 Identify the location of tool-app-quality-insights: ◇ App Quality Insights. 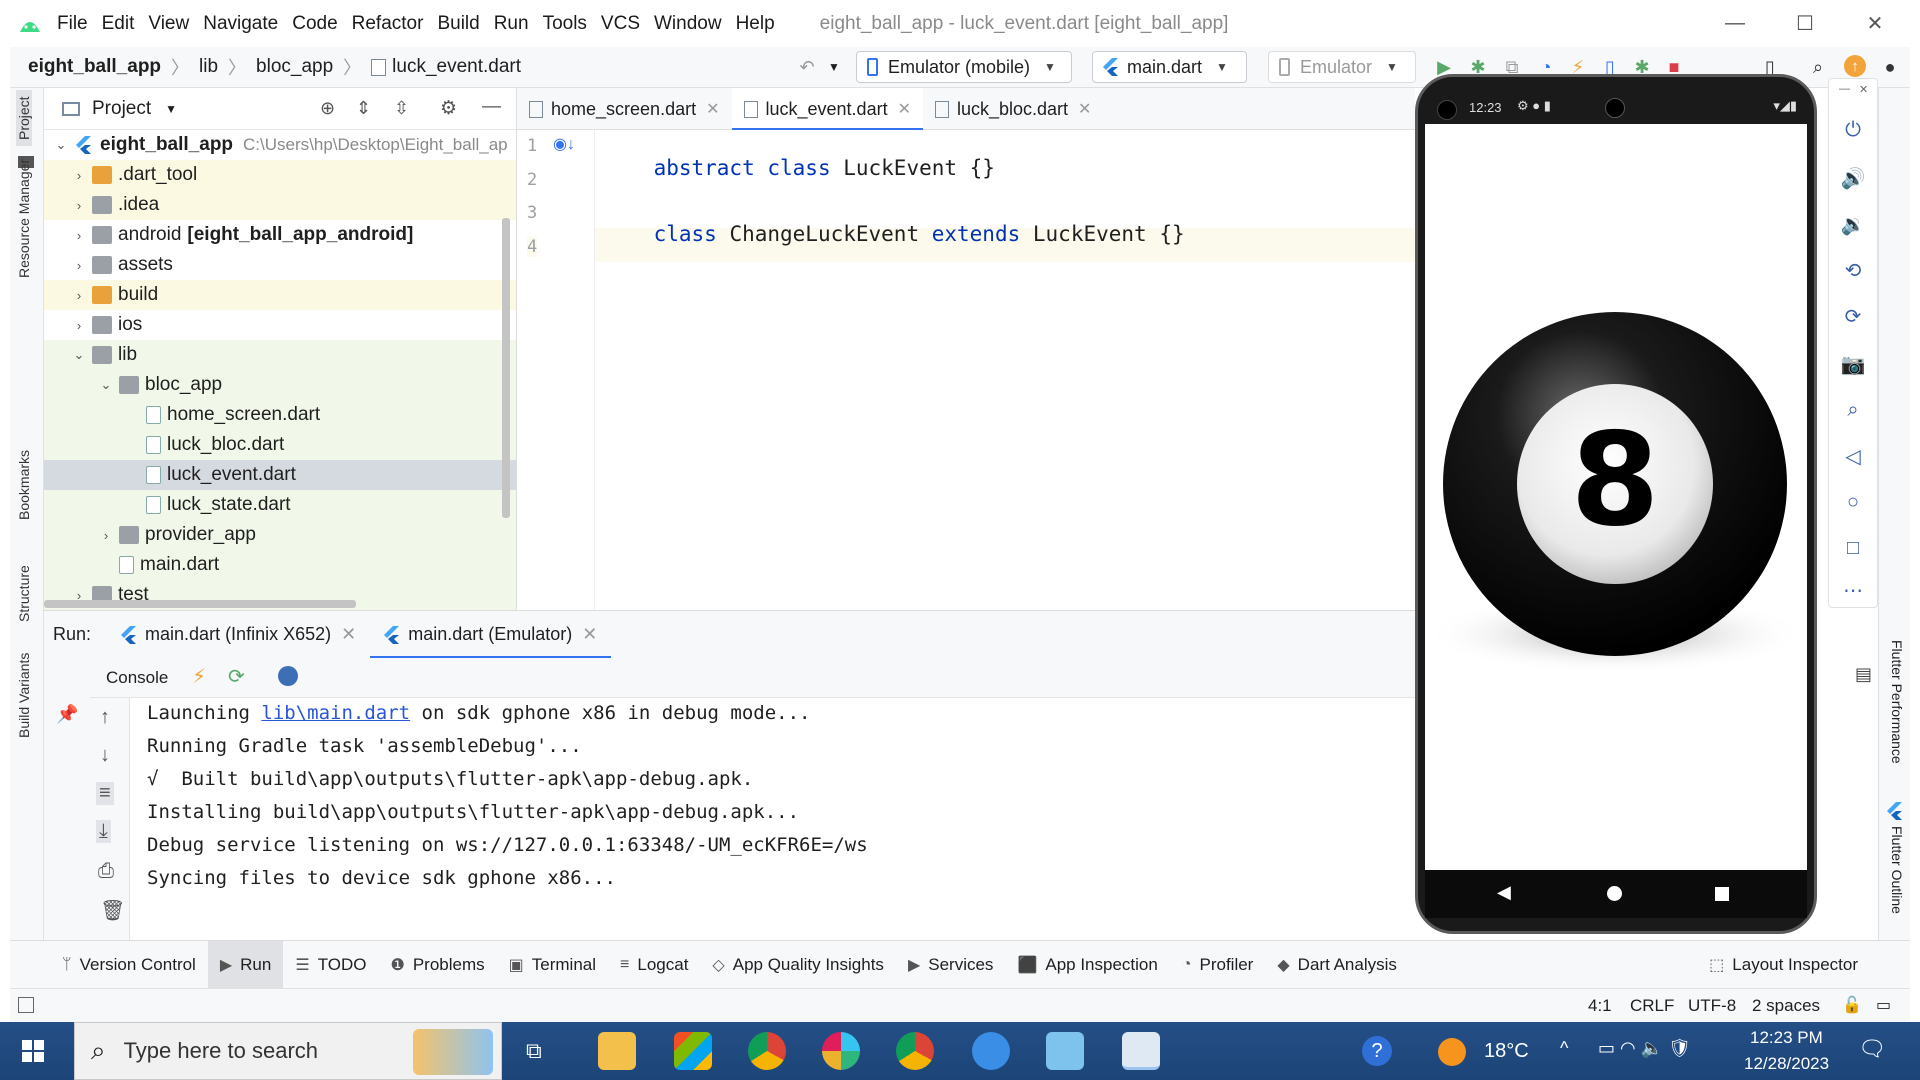
(798, 965).